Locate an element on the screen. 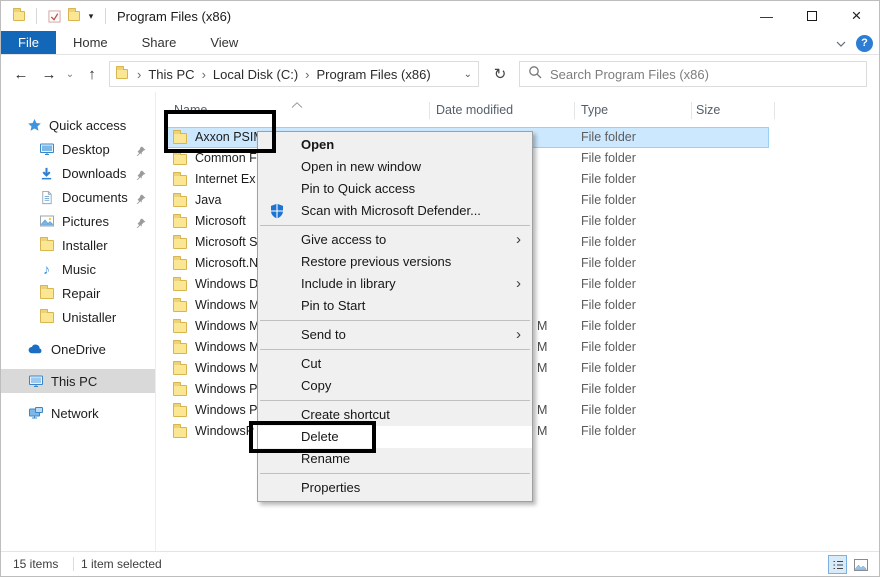  window-title: Program Files (x86) is located at coordinates (174, 16).